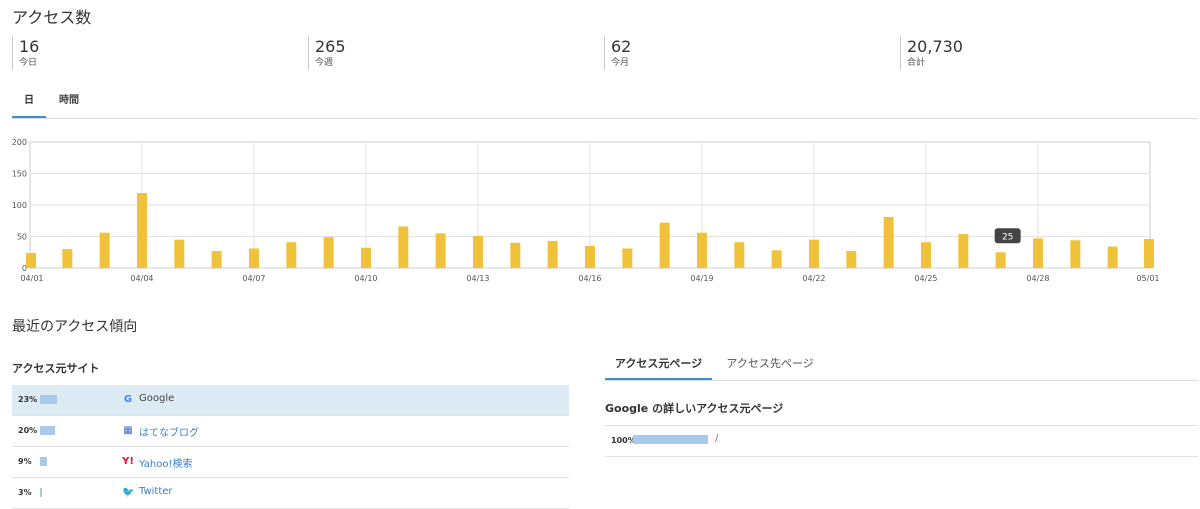 The image size is (1200, 509). I want to click on source-page-pct: 100%, so click(623, 440).